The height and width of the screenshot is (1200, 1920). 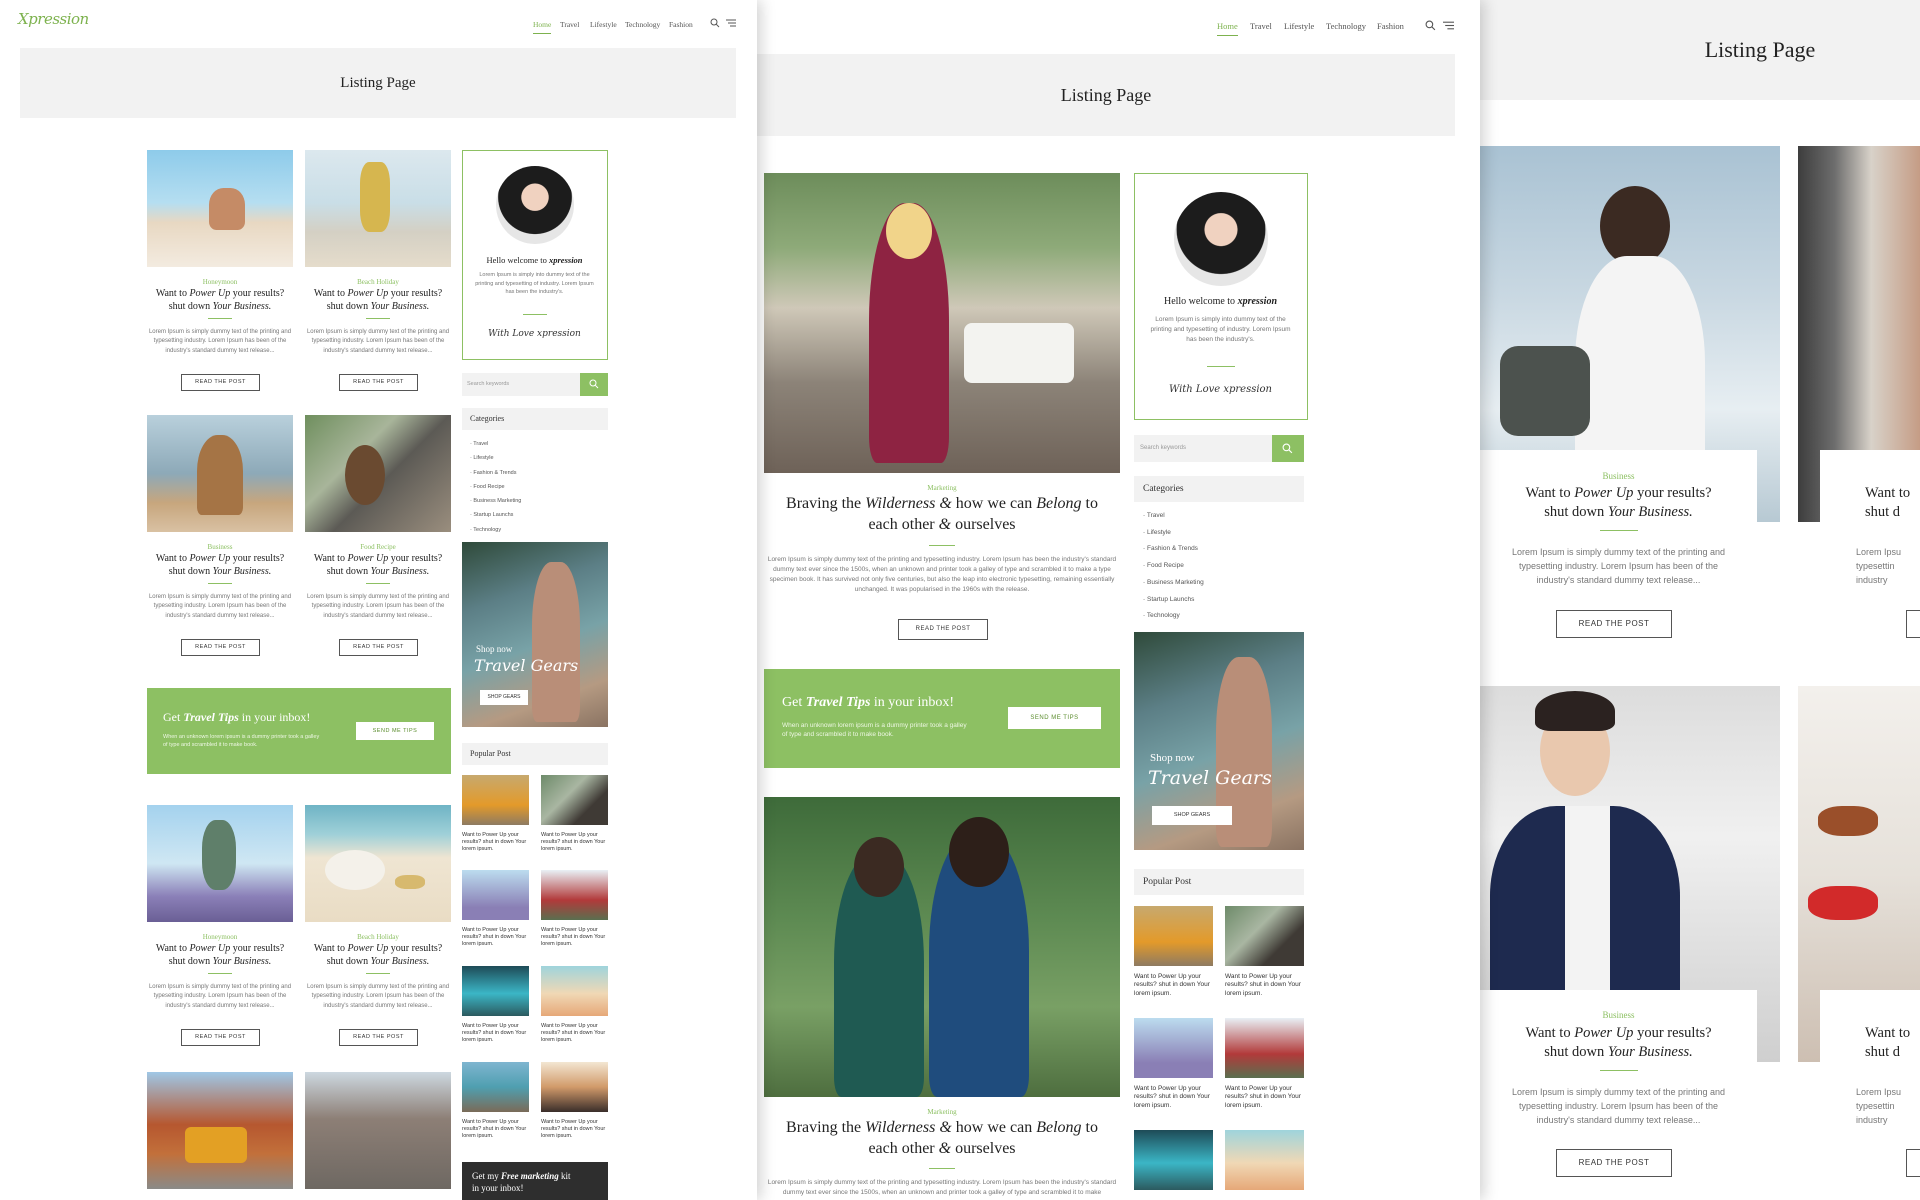 What do you see at coordinates (535, 754) in the screenshot?
I see `popular-title: Popular Post` at bounding box center [535, 754].